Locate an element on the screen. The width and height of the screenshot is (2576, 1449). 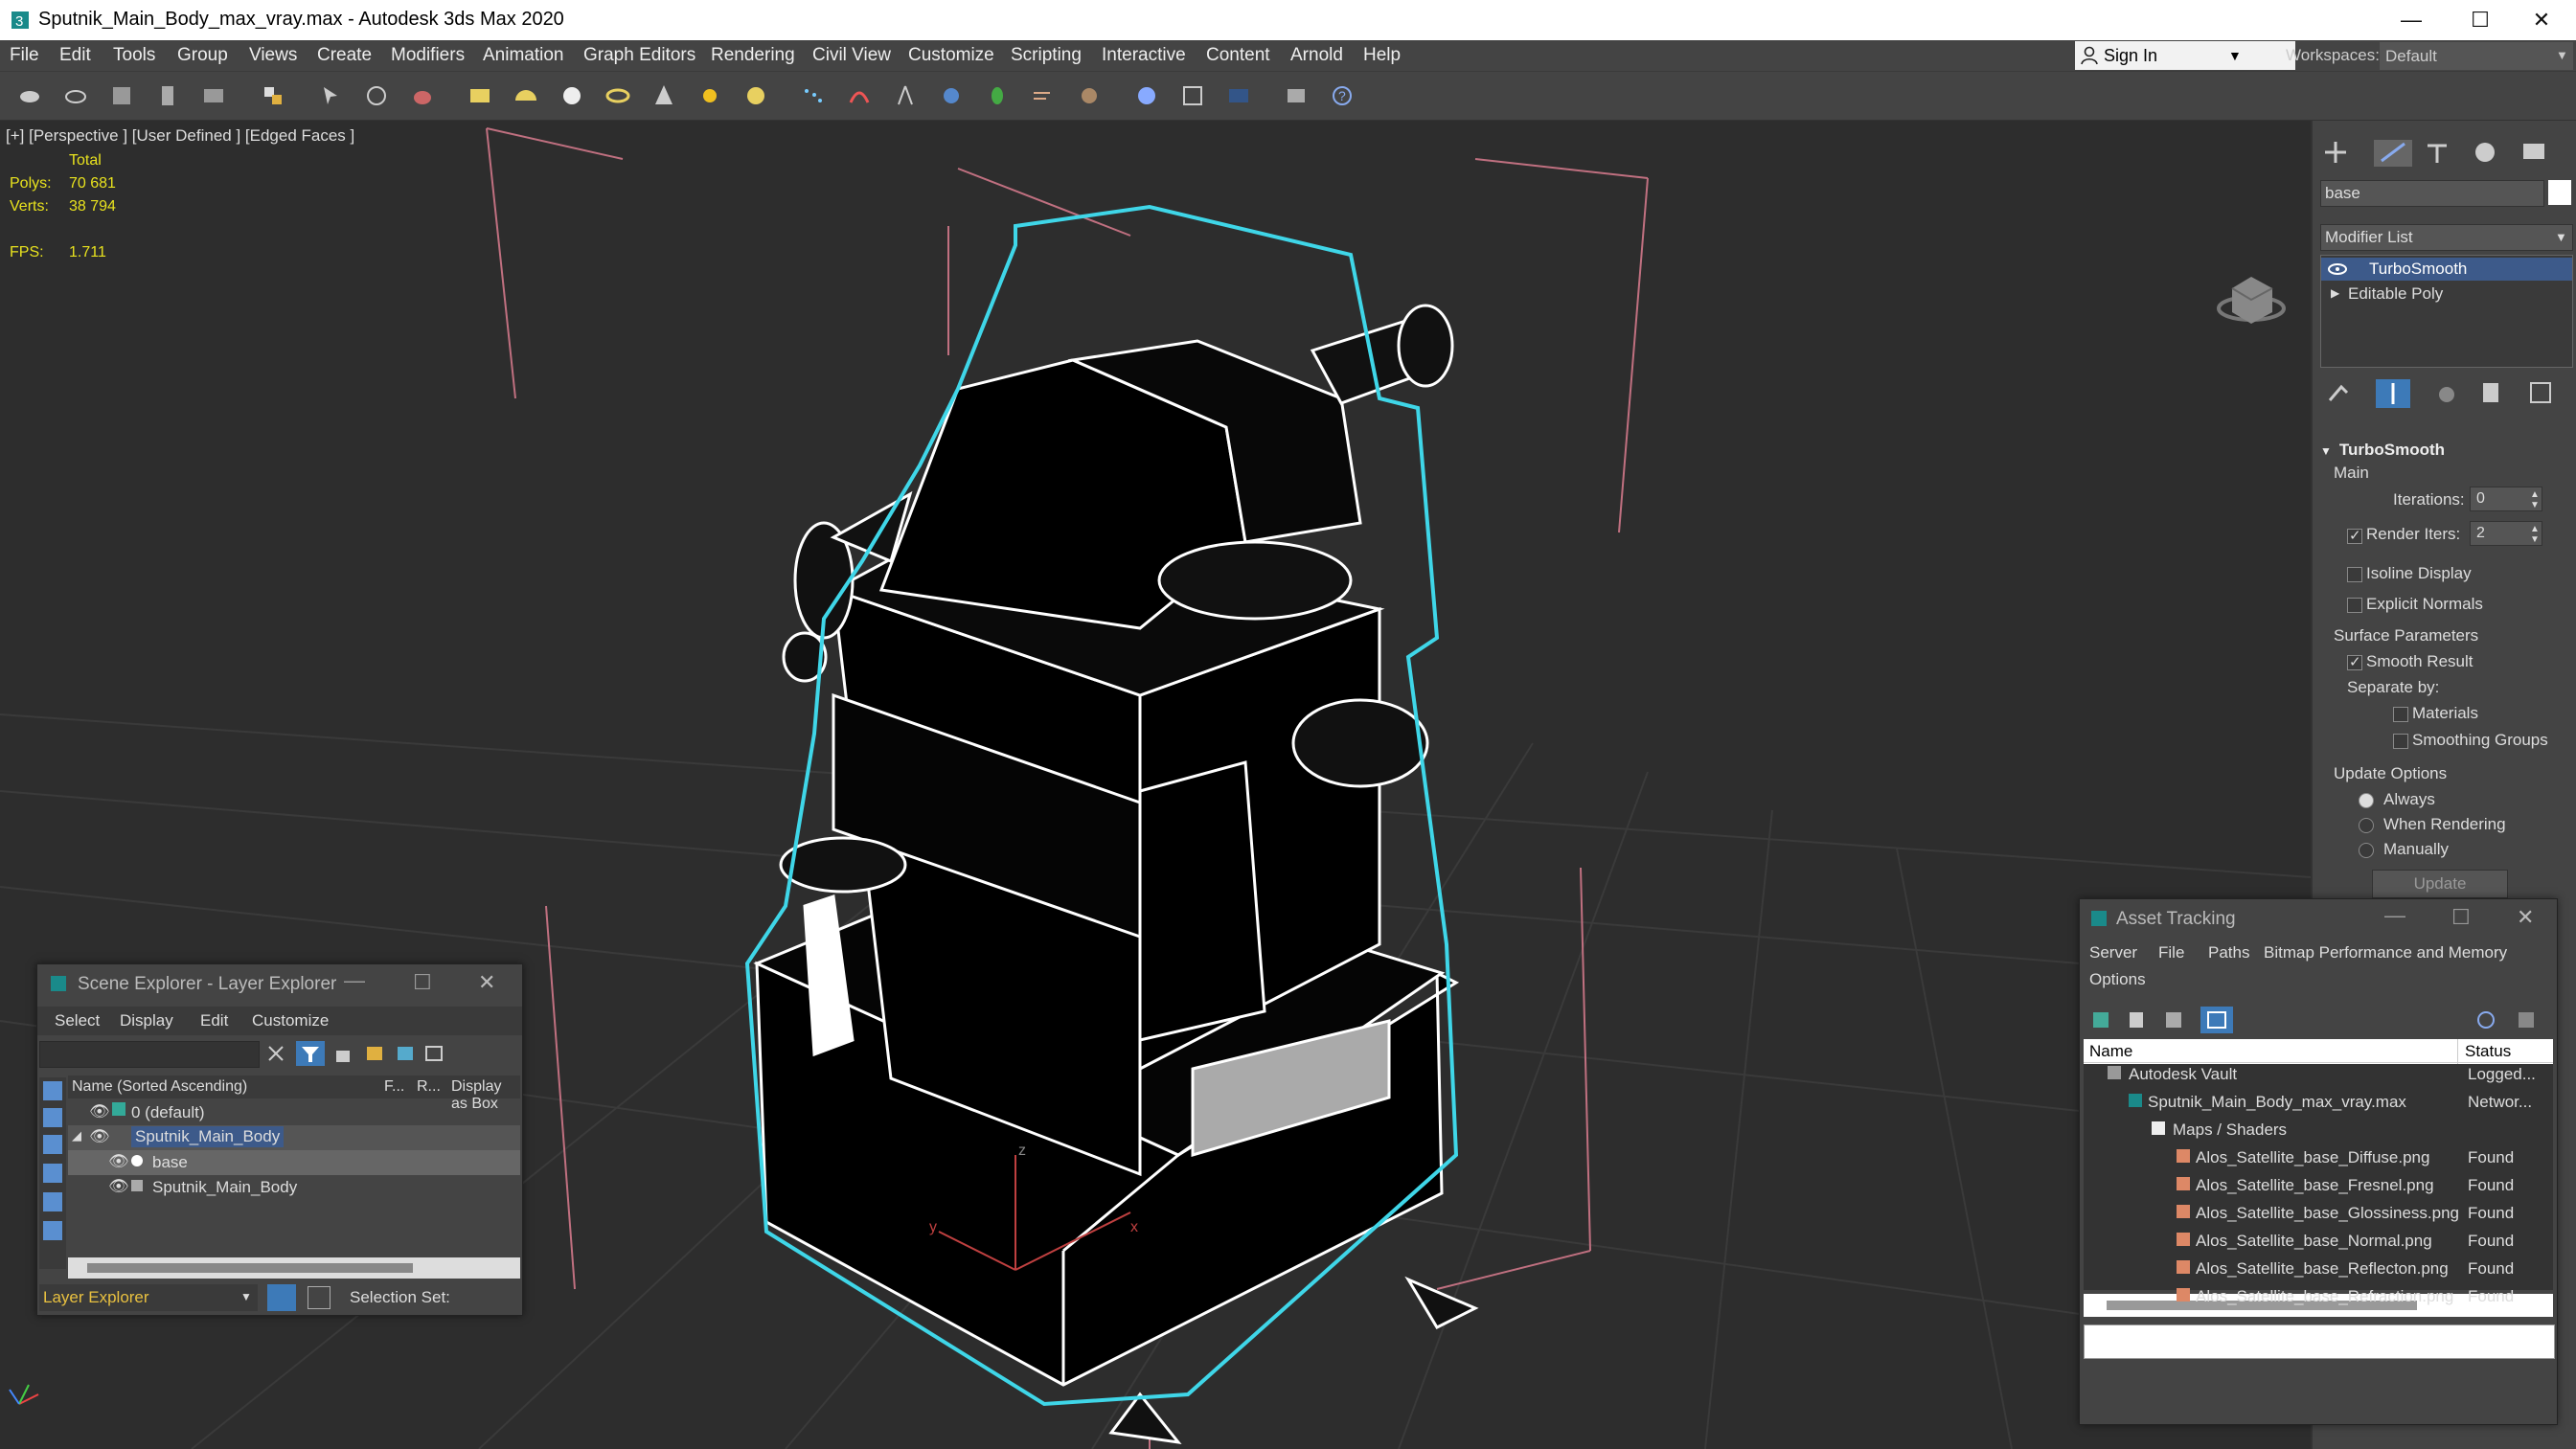
bones-icon is located at coordinates (905, 95).